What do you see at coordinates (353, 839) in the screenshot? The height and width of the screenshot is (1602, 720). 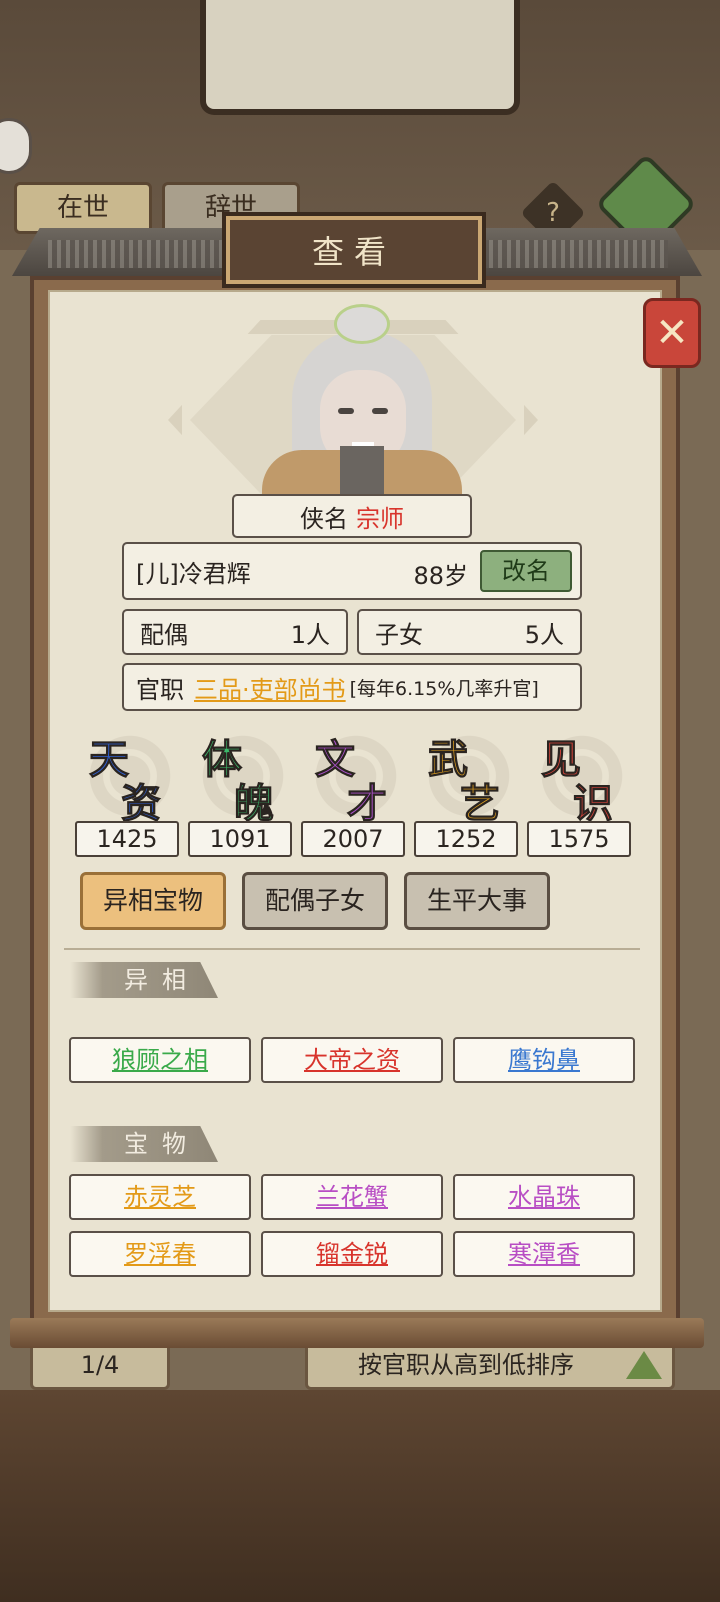 I see `stat-value: 2007` at bounding box center [353, 839].